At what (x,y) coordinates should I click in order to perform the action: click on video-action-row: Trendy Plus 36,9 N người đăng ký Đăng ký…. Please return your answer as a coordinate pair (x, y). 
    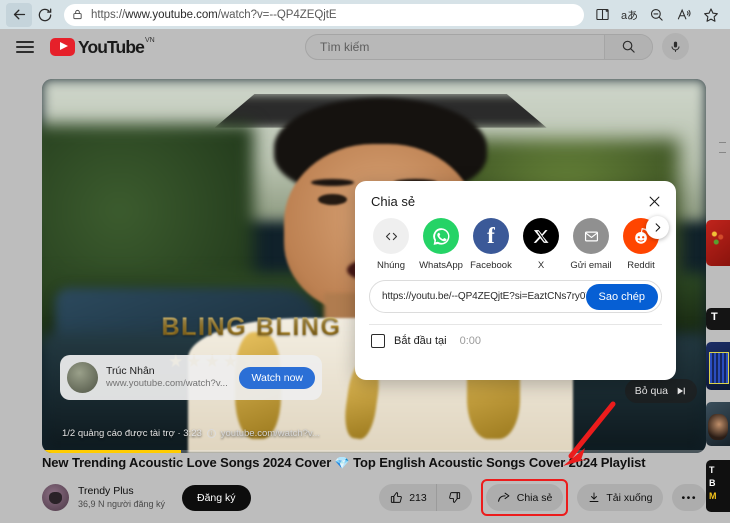
    Looking at the image, I should click on (374, 497).